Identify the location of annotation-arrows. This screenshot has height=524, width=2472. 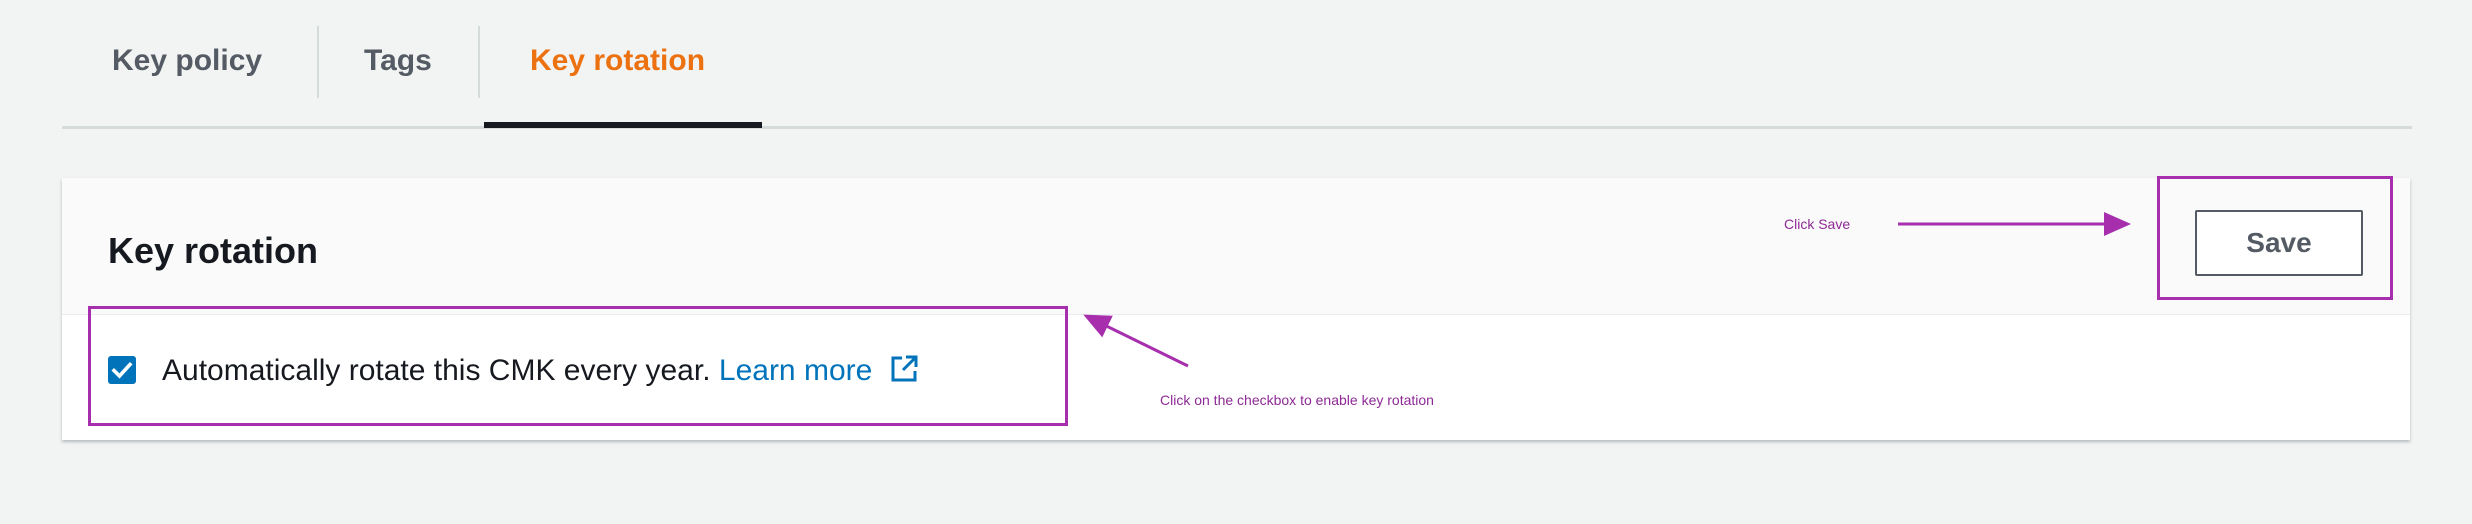
(1607, 290).